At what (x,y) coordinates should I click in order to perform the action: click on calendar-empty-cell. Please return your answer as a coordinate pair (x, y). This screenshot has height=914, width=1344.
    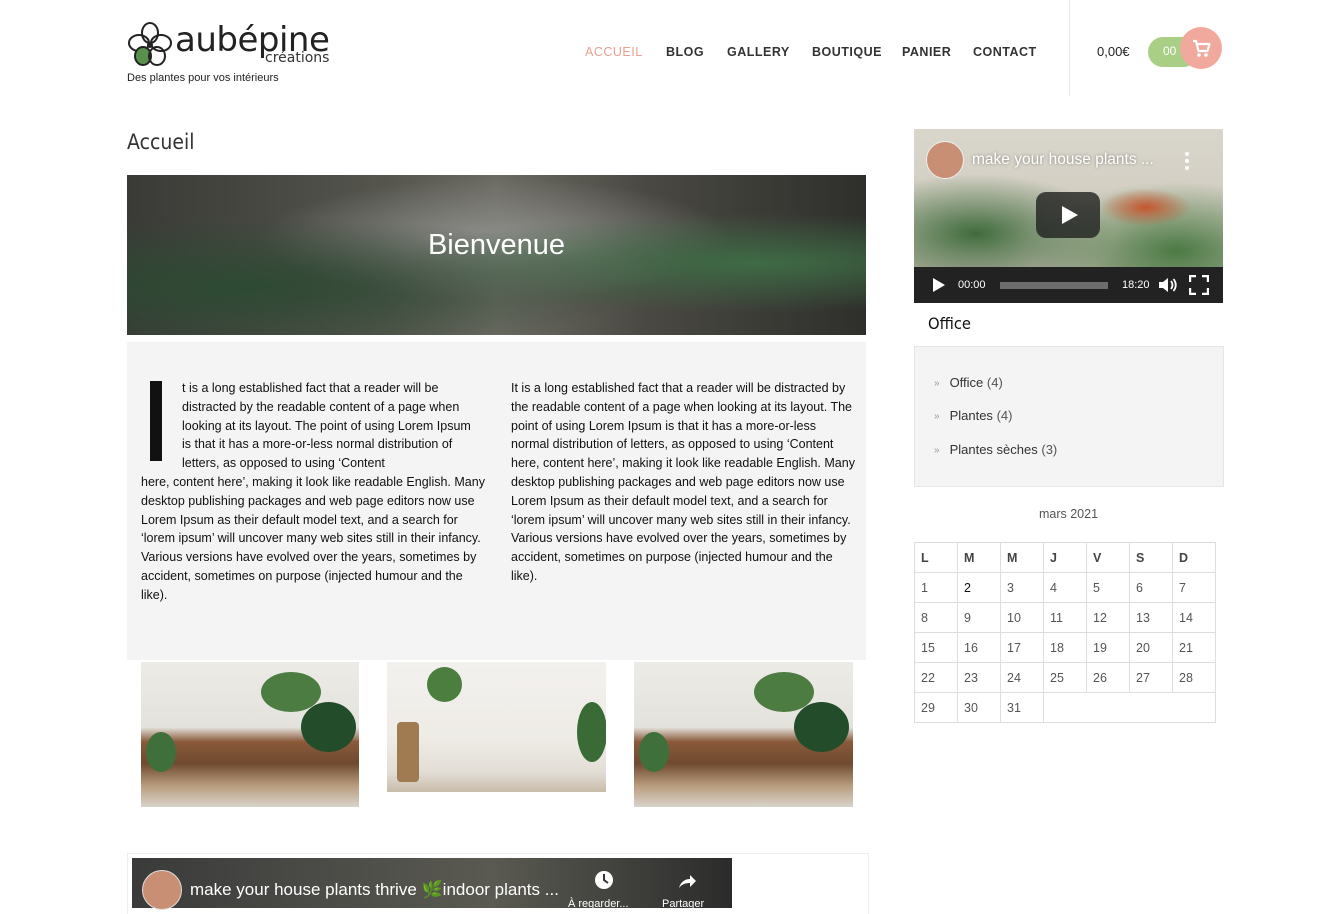
    Looking at the image, I should click on (1129, 707).